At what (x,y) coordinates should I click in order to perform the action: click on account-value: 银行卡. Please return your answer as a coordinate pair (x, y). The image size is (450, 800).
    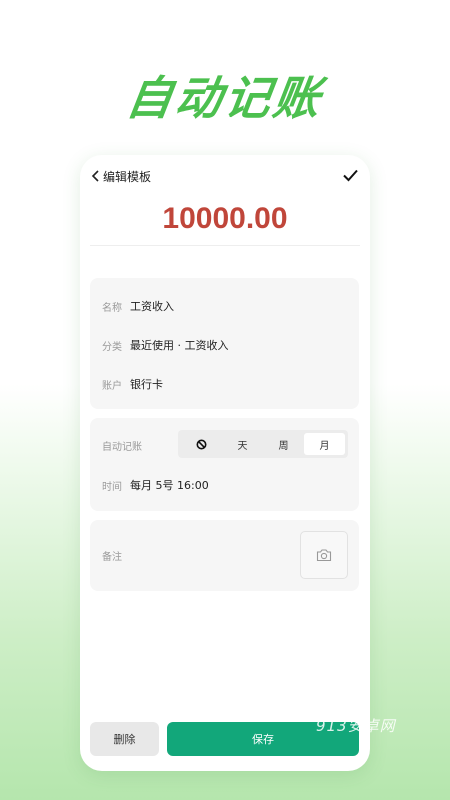
    Looking at the image, I should click on (146, 384).